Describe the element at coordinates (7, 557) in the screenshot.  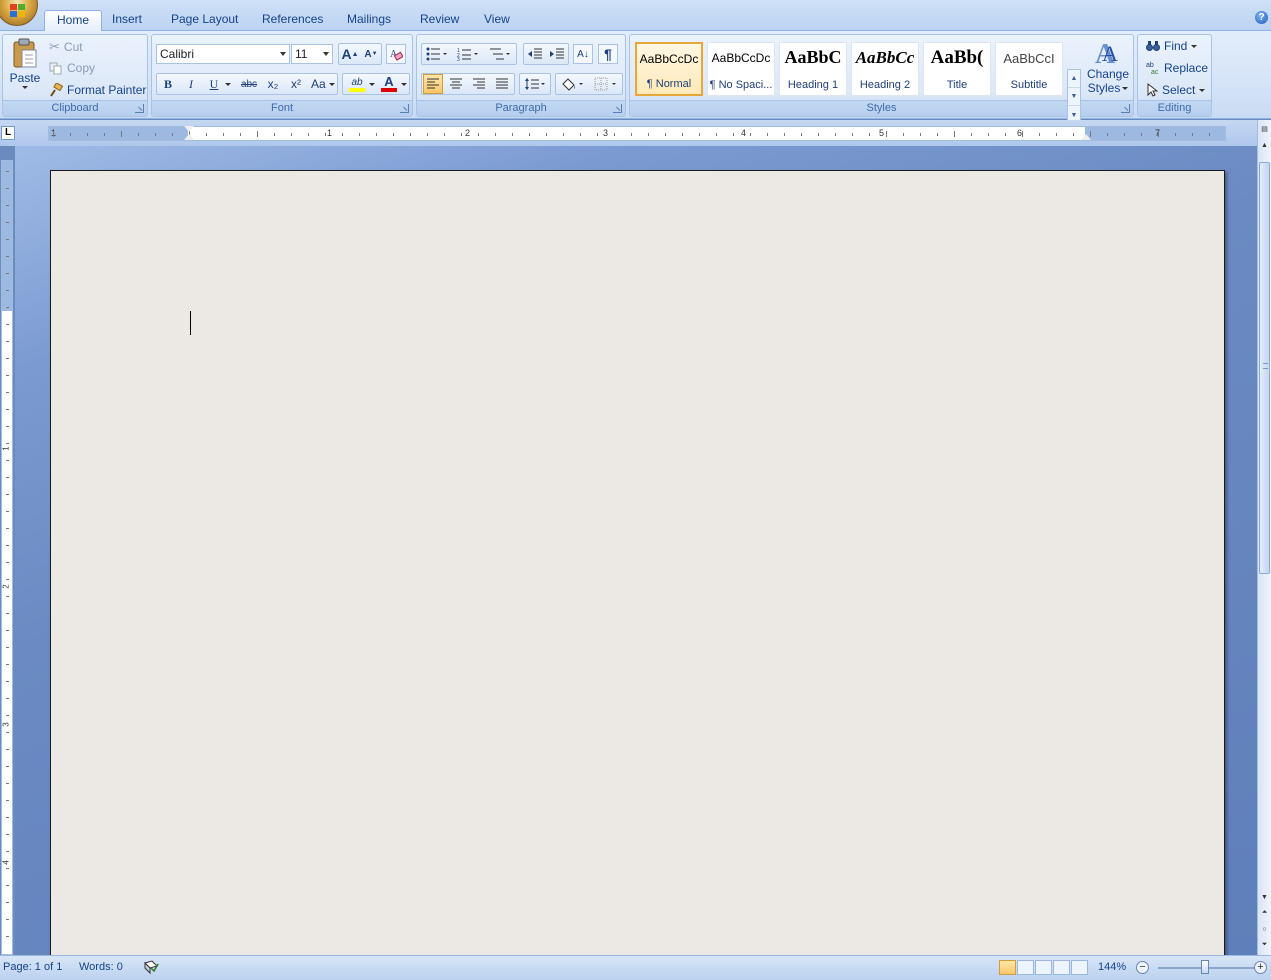
I see `vertical-ruler: 1 2 3 4` at that location.